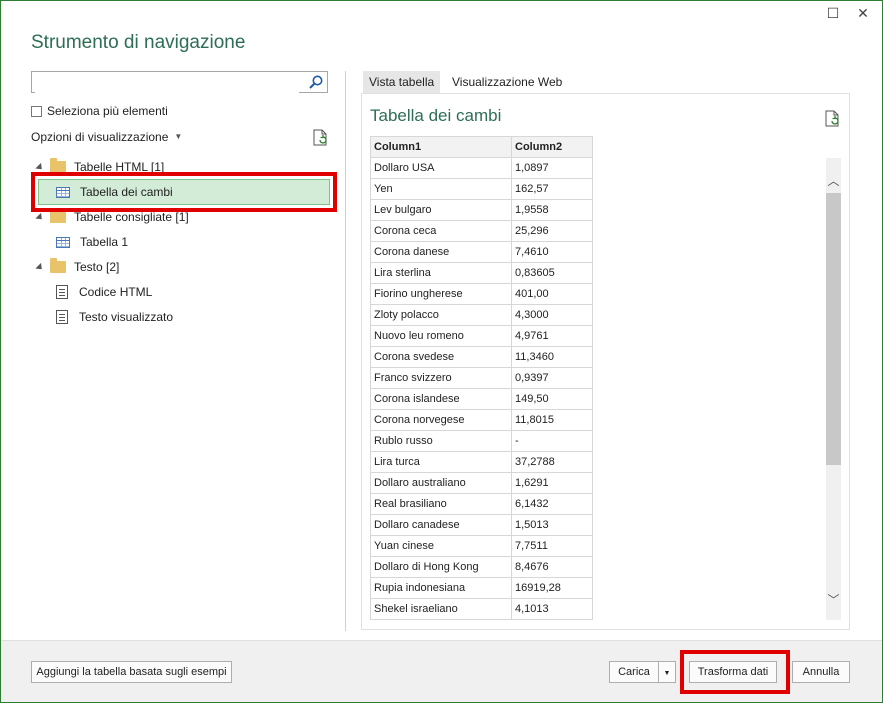  Describe the element at coordinates (441, 294) in the screenshot. I see `currency-cell: Fiorino ungherese` at that location.